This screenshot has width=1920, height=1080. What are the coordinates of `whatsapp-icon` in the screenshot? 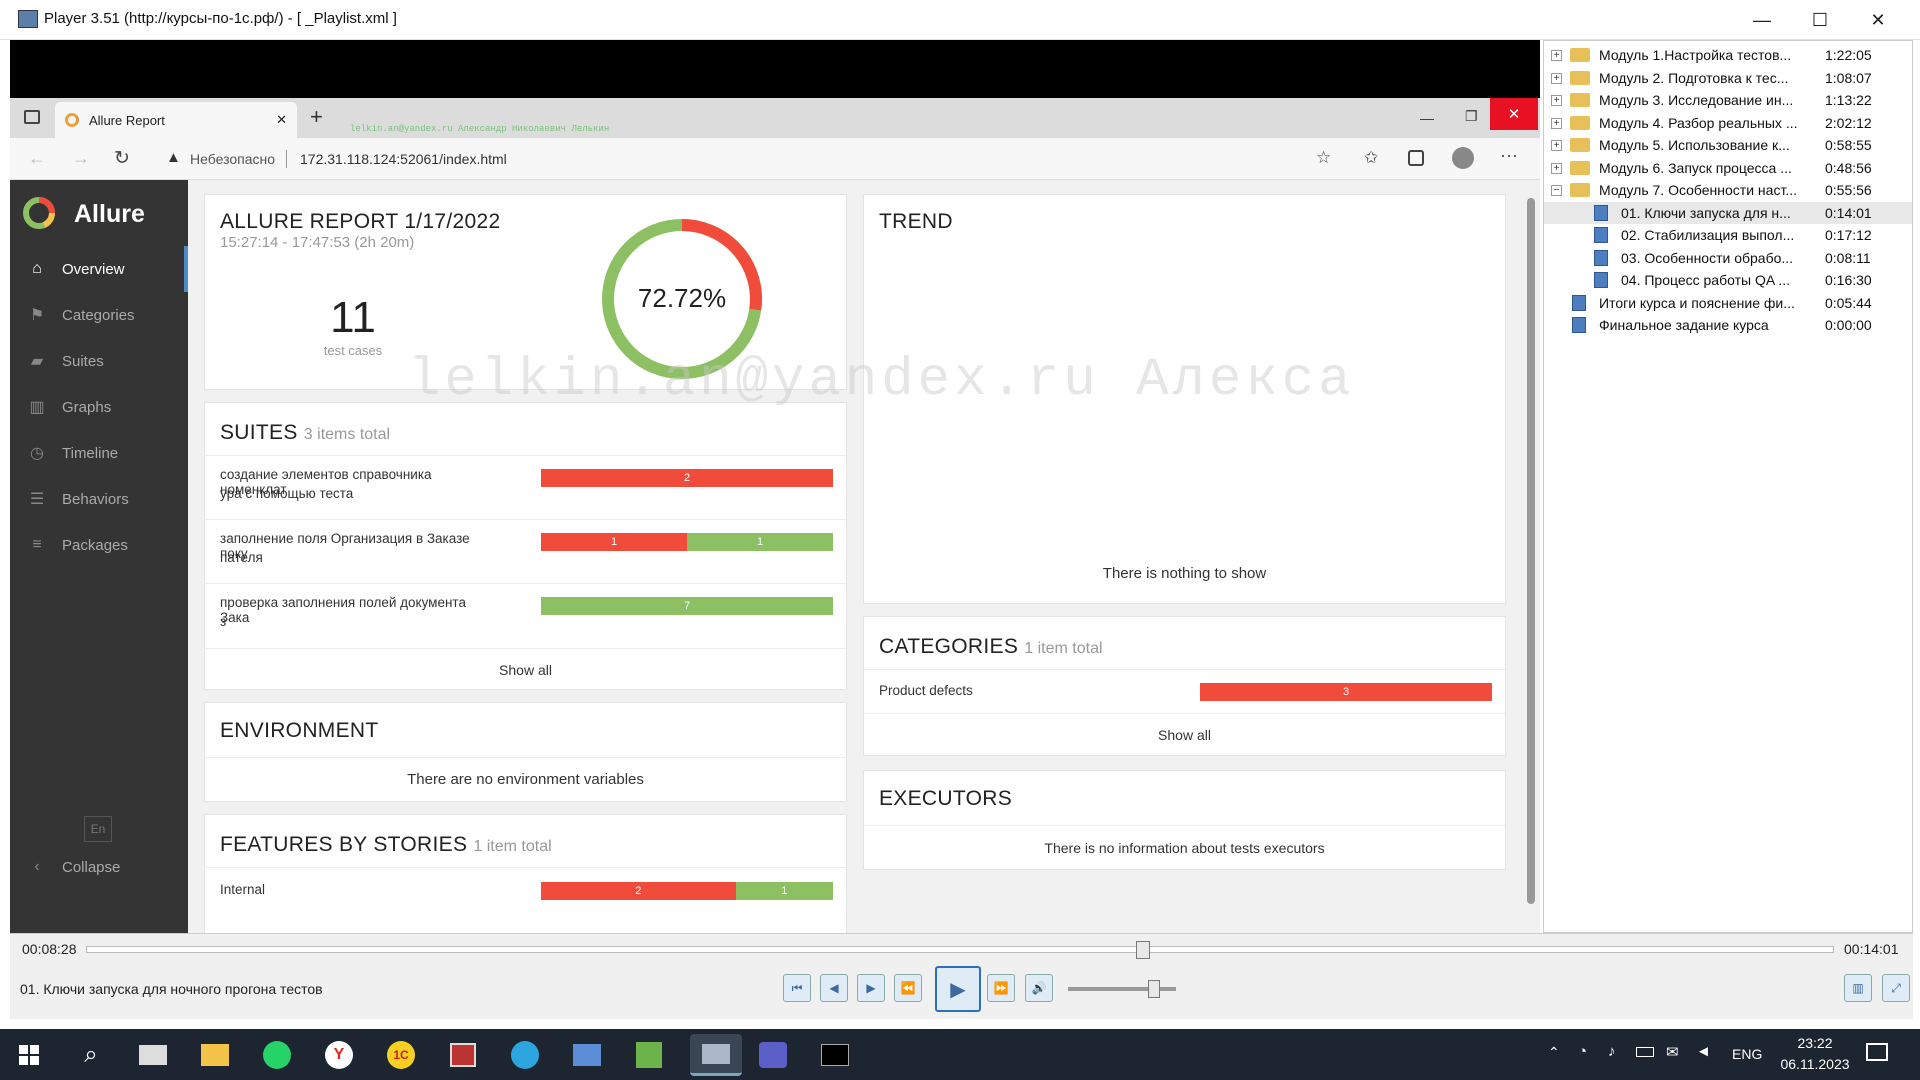 It's located at (277, 1055).